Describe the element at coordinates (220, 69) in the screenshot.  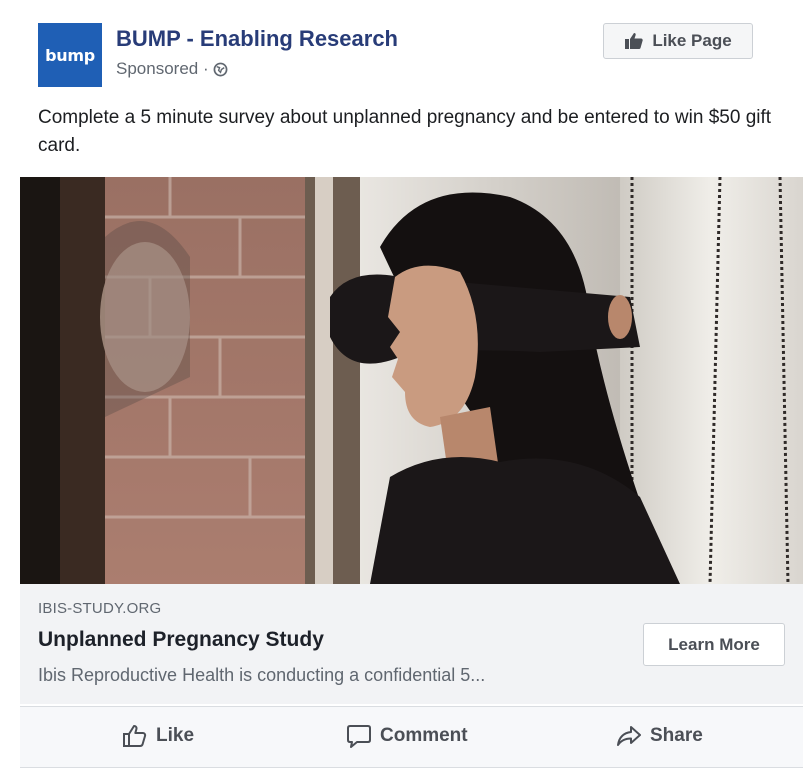
I see `globe-icon` at that location.